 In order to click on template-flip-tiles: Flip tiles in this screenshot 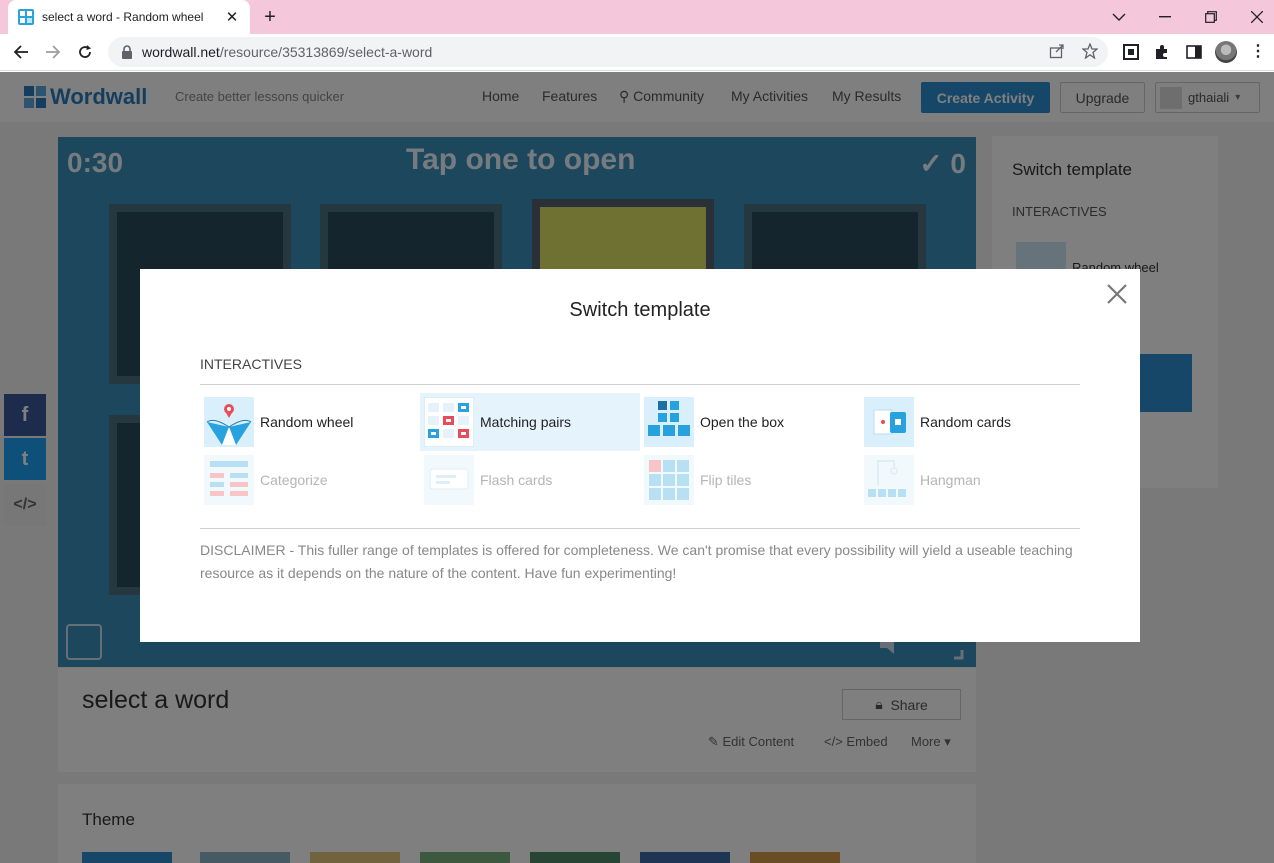, I will do `click(750, 480)`.